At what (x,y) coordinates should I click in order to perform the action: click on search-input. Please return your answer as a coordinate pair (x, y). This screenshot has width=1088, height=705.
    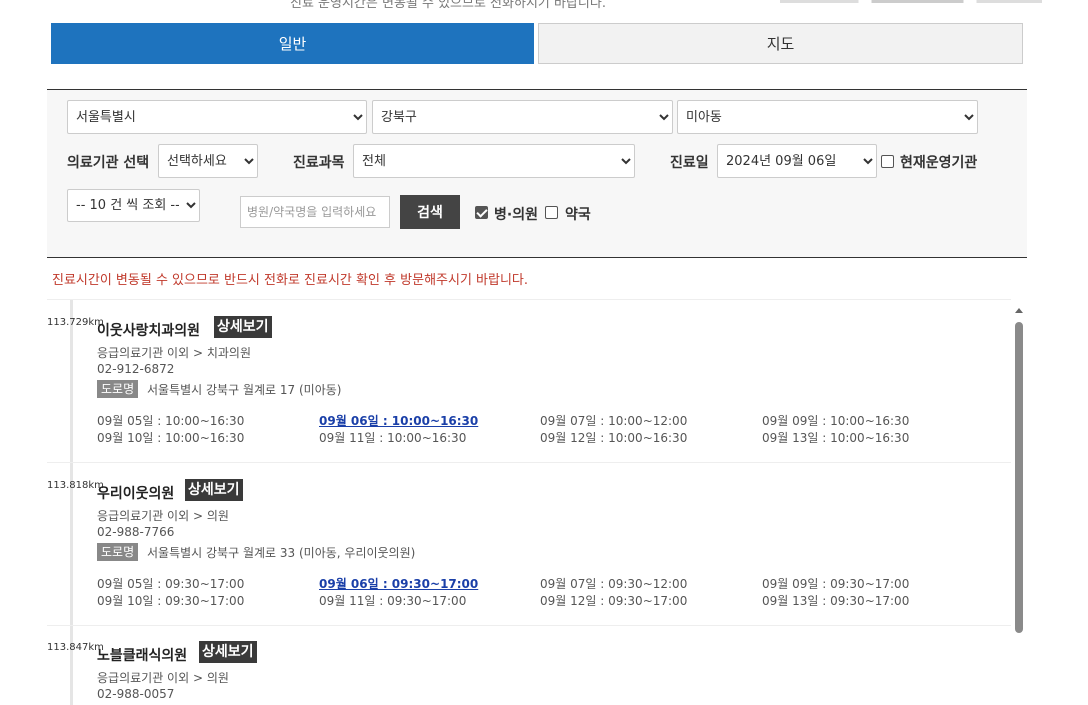
    Looking at the image, I should click on (315, 212).